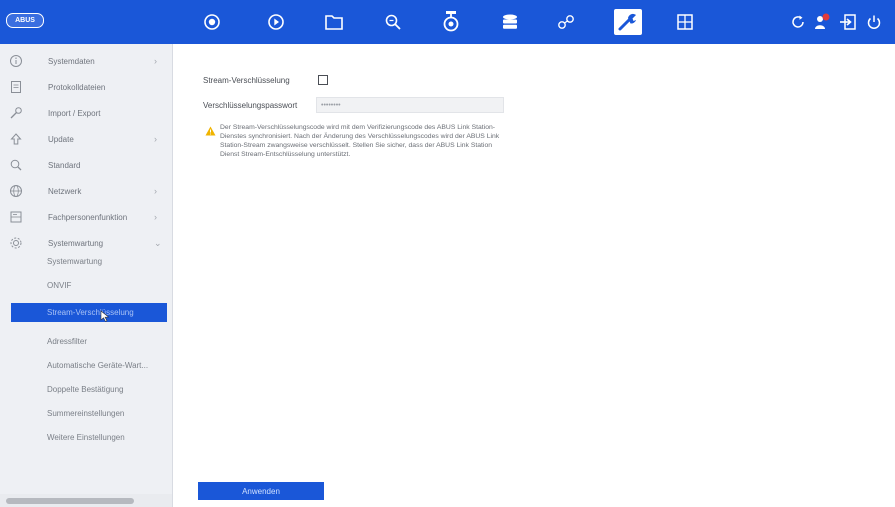 This screenshot has height=507, width=895. I want to click on playback-icon, so click(276, 22).